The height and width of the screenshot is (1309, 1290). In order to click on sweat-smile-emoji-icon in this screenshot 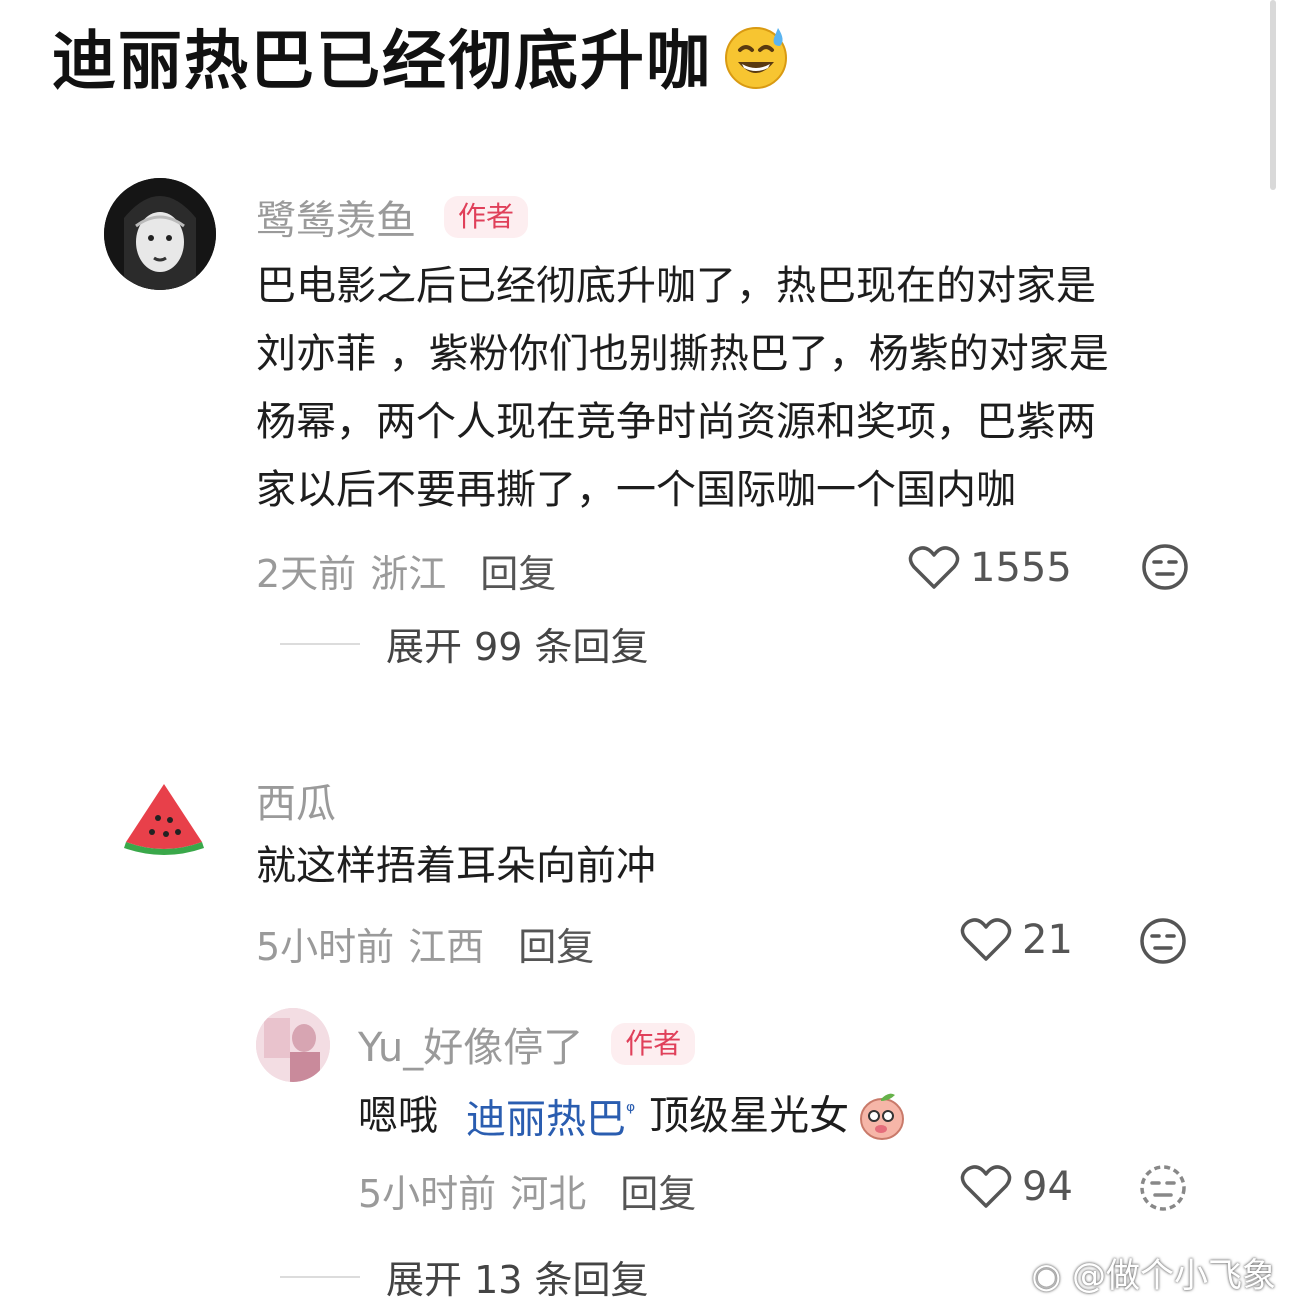, I will do `click(756, 58)`.